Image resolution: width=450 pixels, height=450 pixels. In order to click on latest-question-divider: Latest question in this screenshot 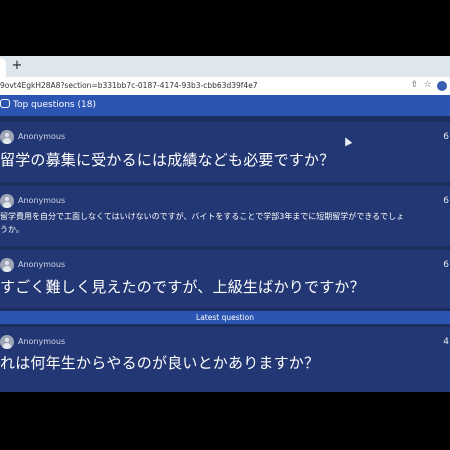, I will do `click(225, 317)`.